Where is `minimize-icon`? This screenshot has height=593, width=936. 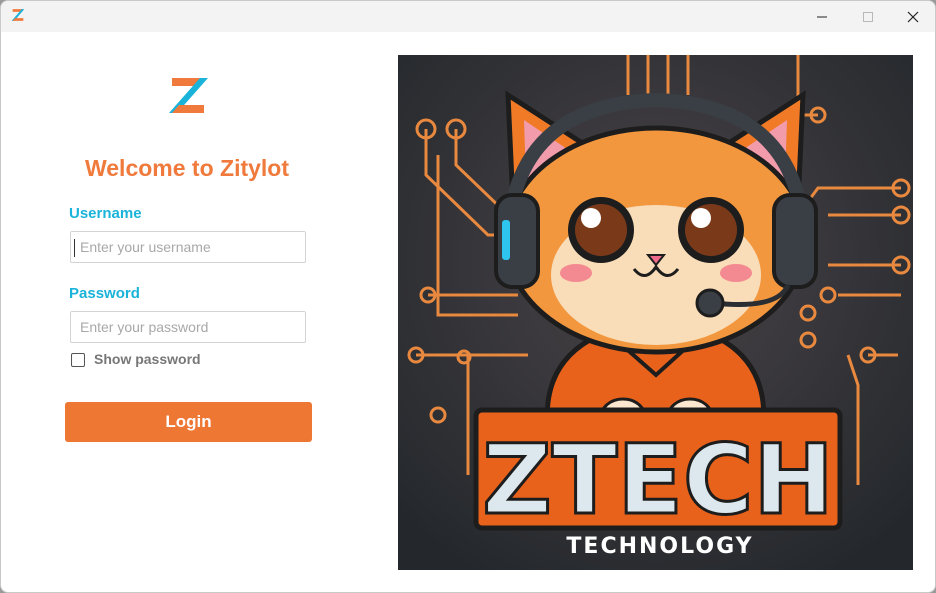
minimize-icon is located at coordinates (822, 16).